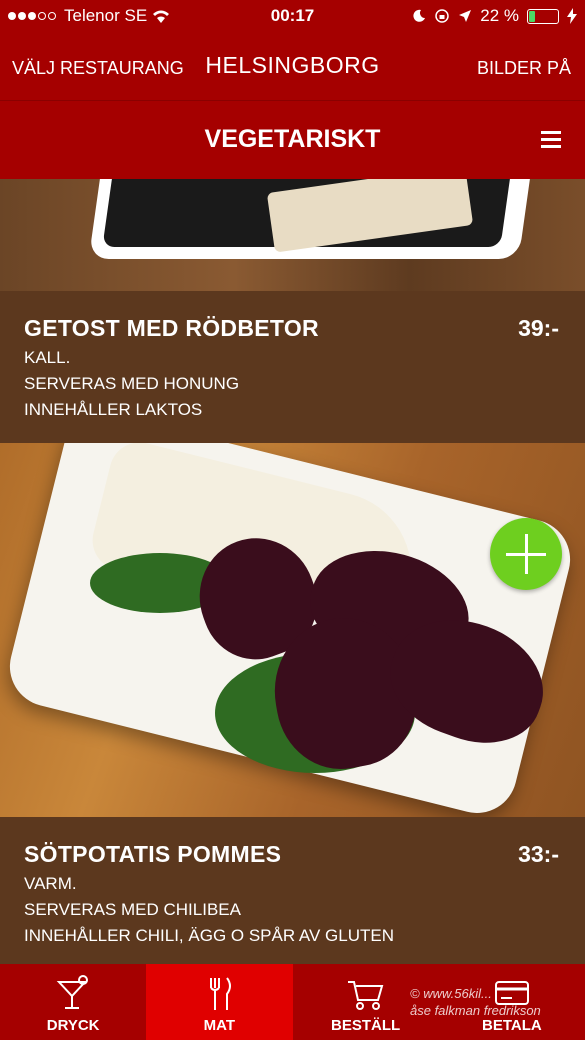 Image resolution: width=585 pixels, height=1040 pixels. I want to click on tab-dryck: DRYCK, so click(73, 1002).